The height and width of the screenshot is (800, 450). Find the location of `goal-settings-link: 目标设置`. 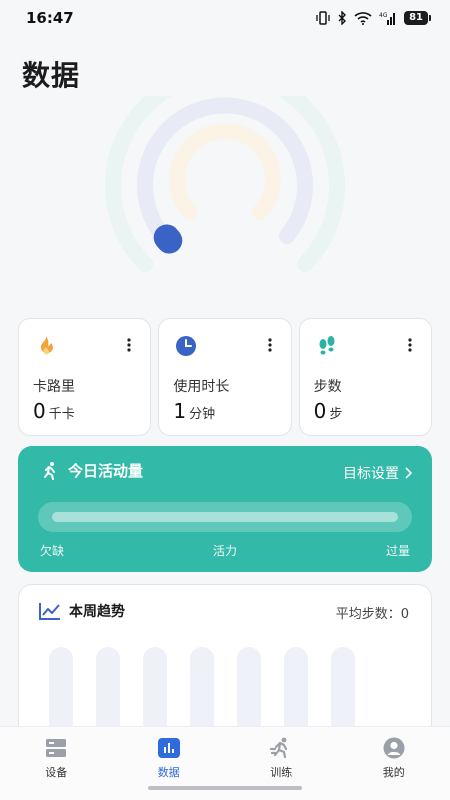

goal-settings-link: 目标设置 is located at coordinates (377, 473).